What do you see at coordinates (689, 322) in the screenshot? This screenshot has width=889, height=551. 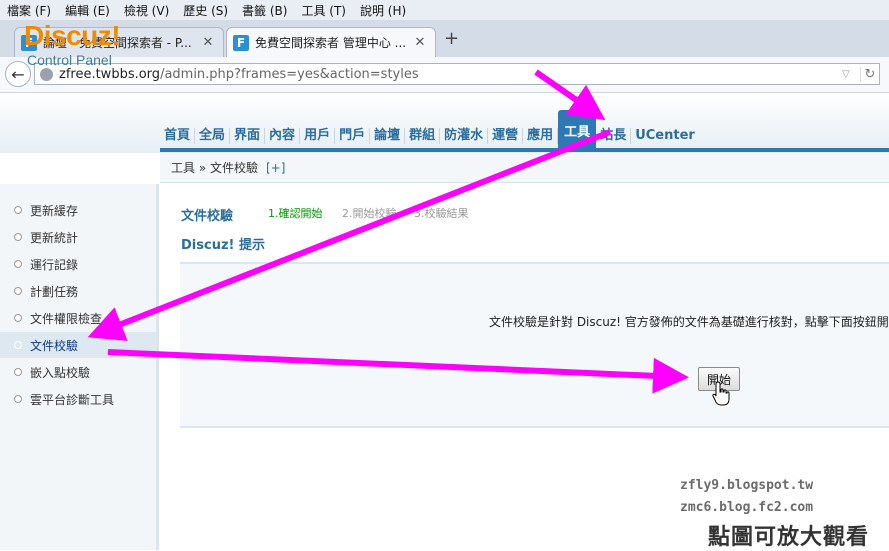 I see `tips-text: 文件校驗是針對 Discuz! 官方發佈的文件為基礎進行核對，點擊下面按鈕開` at bounding box center [689, 322].